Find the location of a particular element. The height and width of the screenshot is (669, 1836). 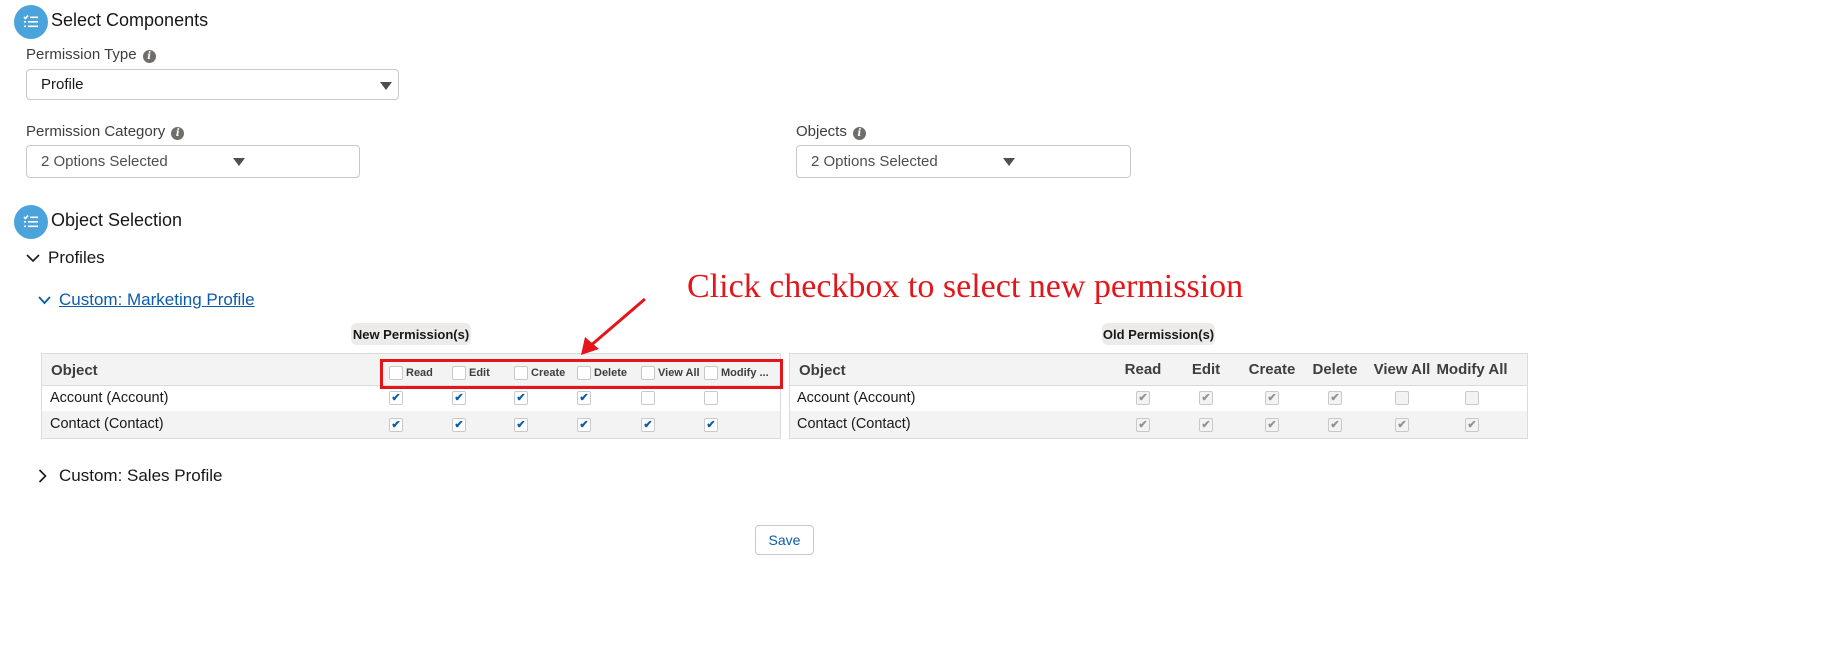

objects-label: Objects i is located at coordinates (831, 131).